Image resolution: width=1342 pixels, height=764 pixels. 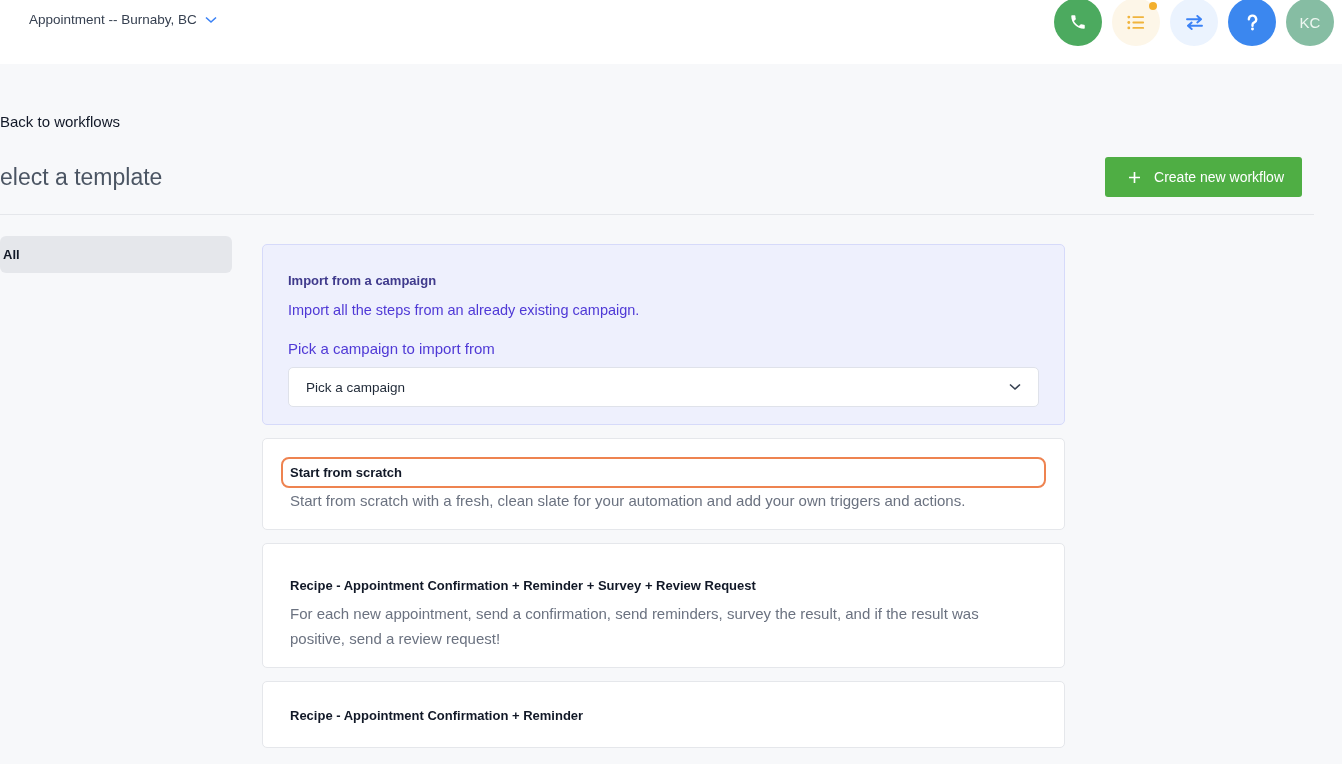 I want to click on template-card: Recipe - Appointment Confirmation + Reminder, so click(x=663, y=714).